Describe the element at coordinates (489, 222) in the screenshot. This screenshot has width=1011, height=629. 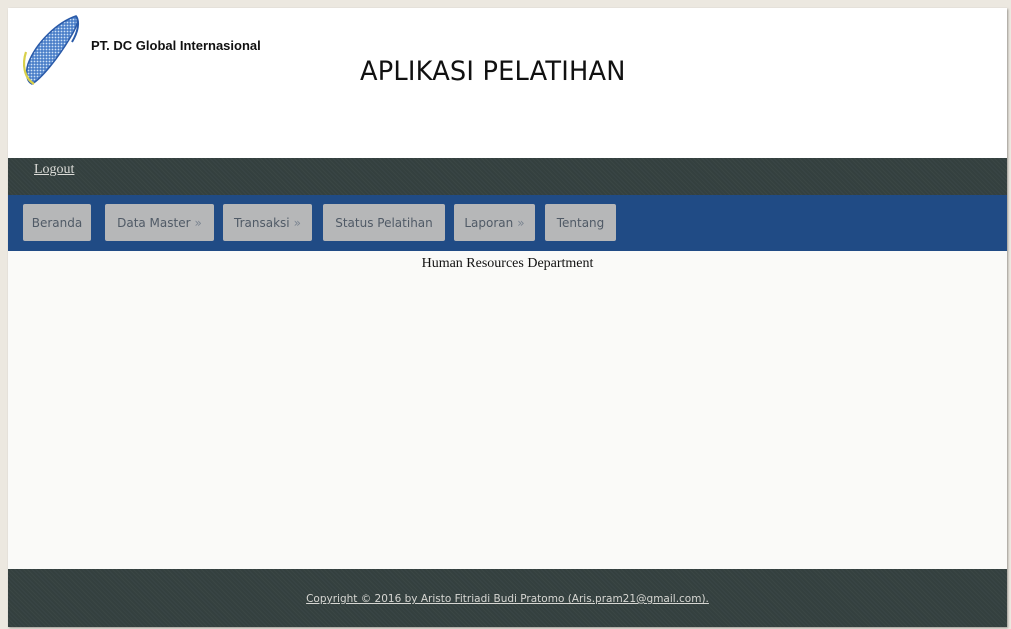
I see `nav-label: Laporan` at that location.